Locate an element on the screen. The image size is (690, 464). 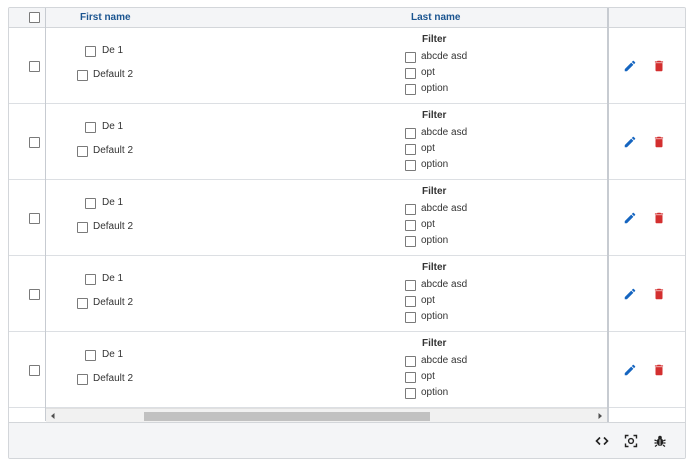
screenshot-icon is located at coordinates (631, 441).